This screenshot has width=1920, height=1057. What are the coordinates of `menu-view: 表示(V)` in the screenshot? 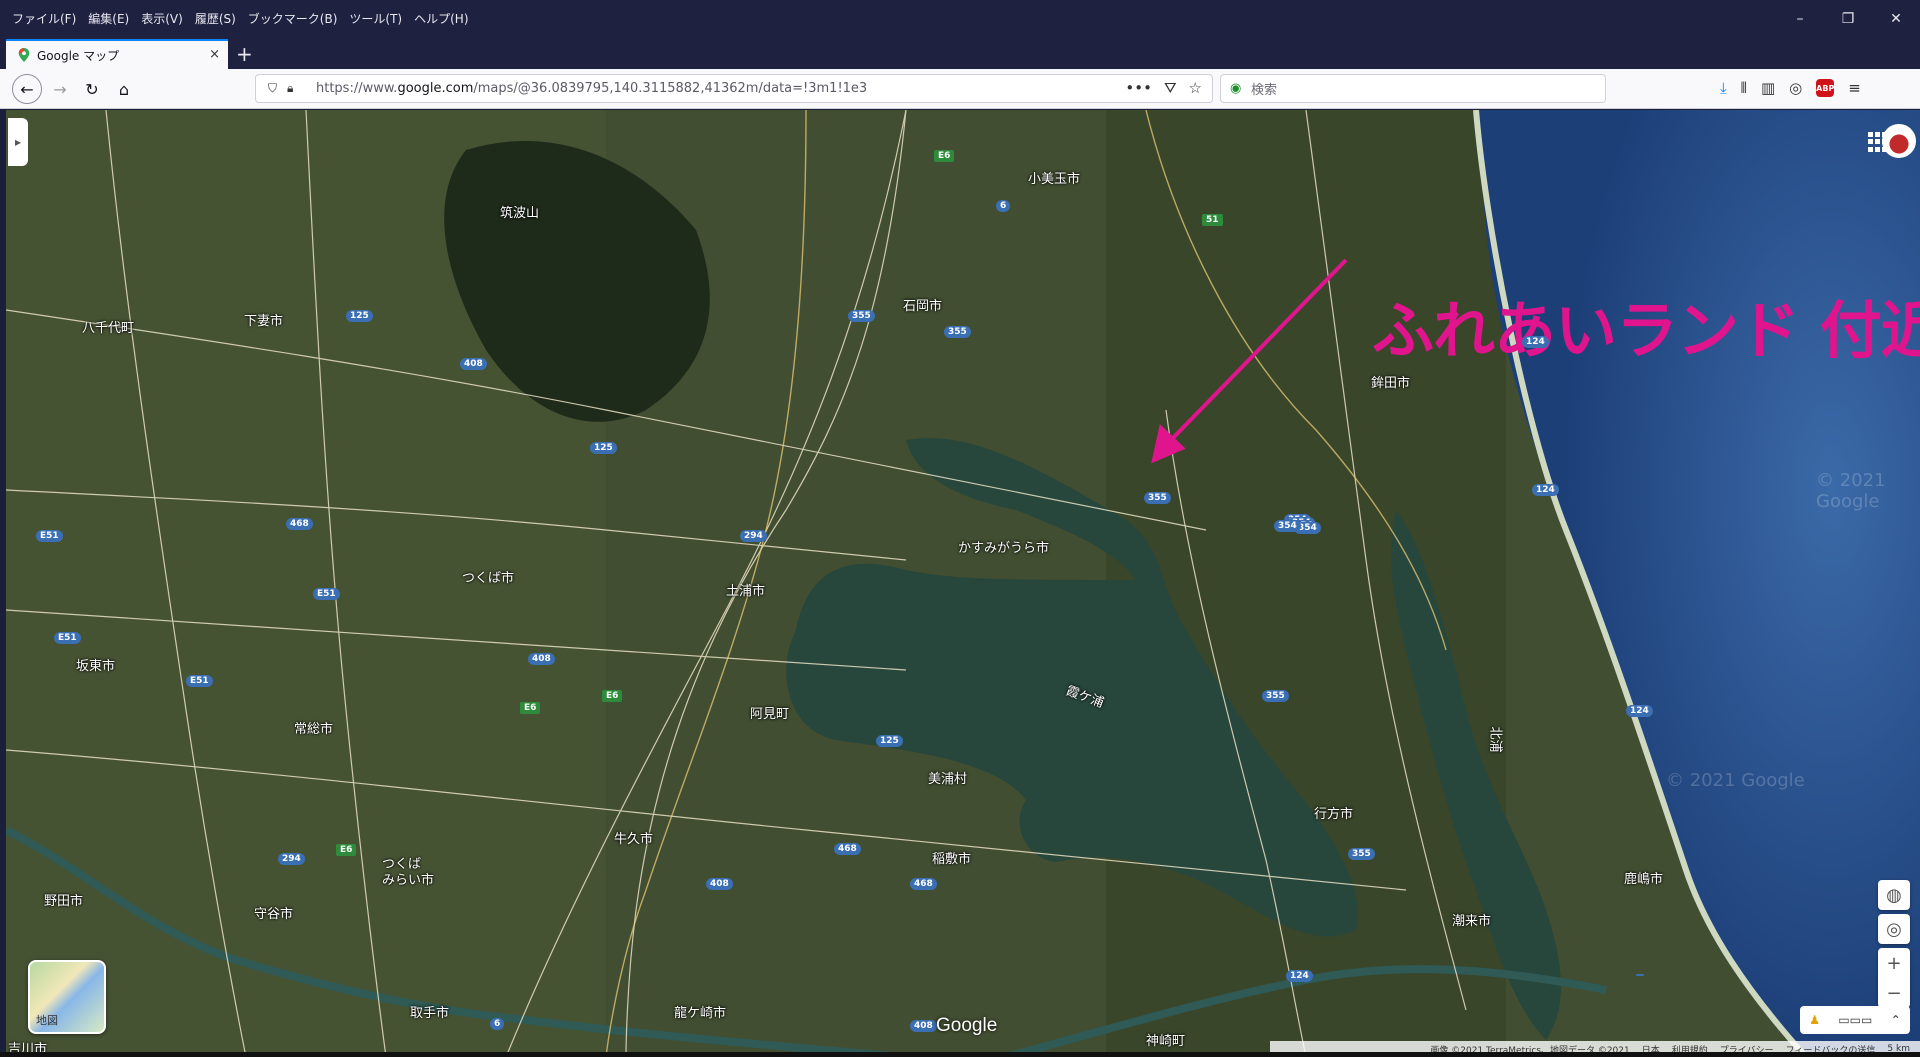 It's located at (162, 18).